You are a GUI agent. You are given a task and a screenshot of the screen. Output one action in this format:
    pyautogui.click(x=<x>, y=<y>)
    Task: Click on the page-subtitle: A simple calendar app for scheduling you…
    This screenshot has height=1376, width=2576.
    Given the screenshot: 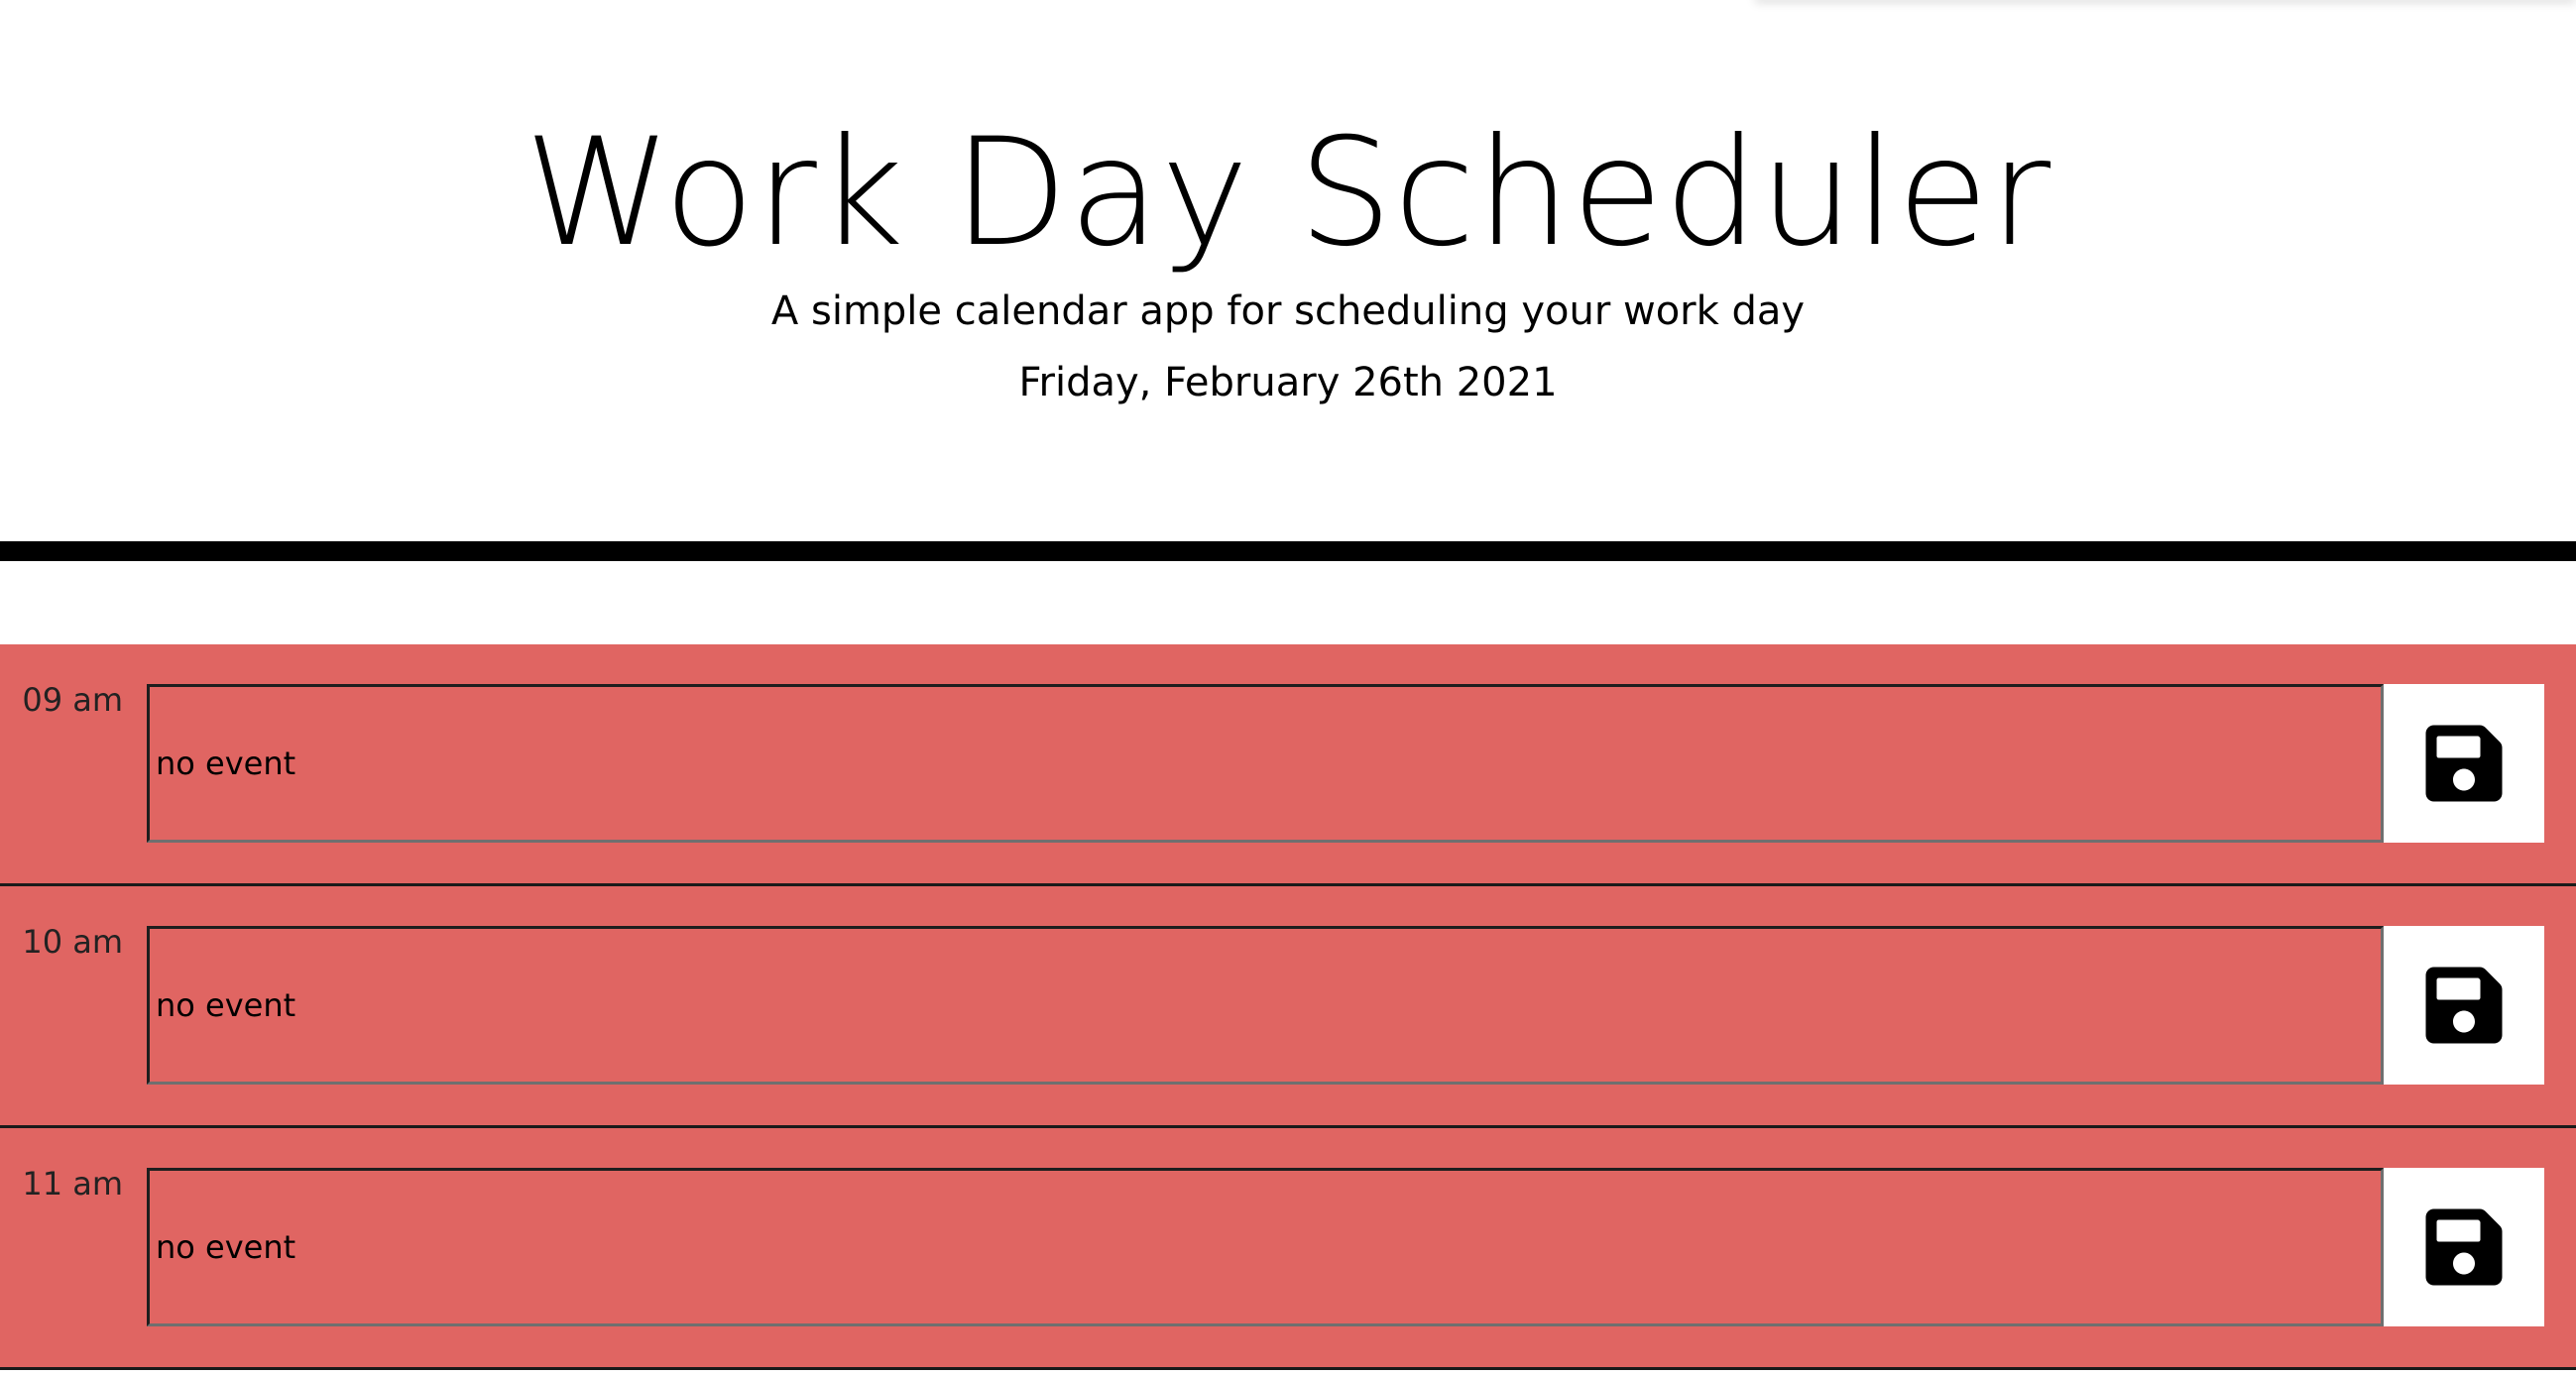 What is the action you would take?
    pyautogui.click(x=1288, y=311)
    